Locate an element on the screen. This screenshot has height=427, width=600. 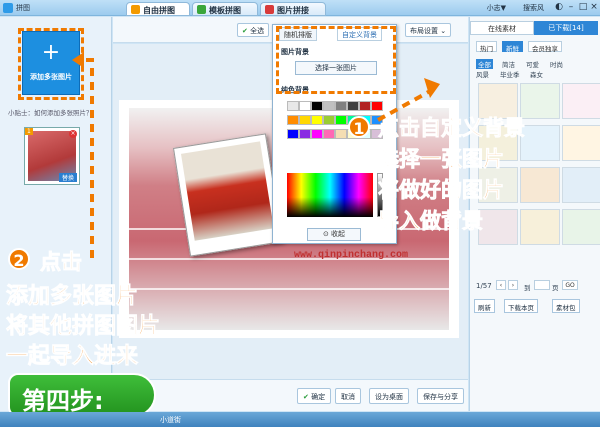
annotation-line: 点击自定义背景 is located at coordinates (452, 128).